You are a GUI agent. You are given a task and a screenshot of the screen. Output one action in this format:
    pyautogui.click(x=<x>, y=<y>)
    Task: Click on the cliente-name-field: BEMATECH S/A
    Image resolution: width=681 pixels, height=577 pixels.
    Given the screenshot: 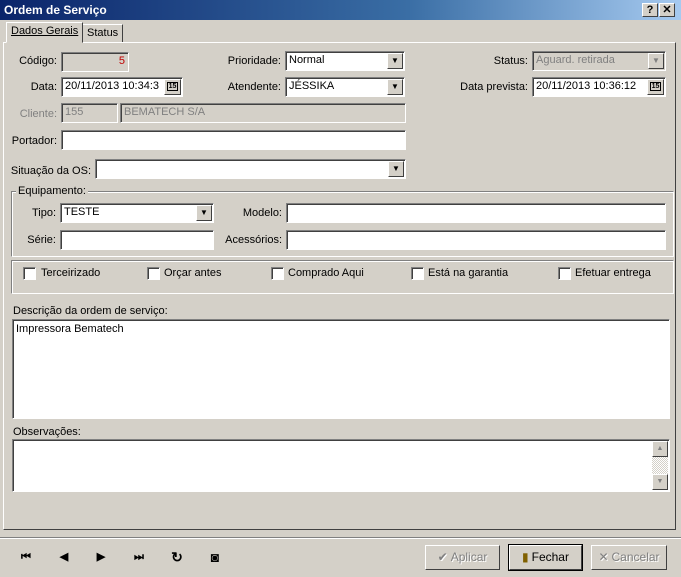 What is the action you would take?
    pyautogui.click(x=263, y=113)
    